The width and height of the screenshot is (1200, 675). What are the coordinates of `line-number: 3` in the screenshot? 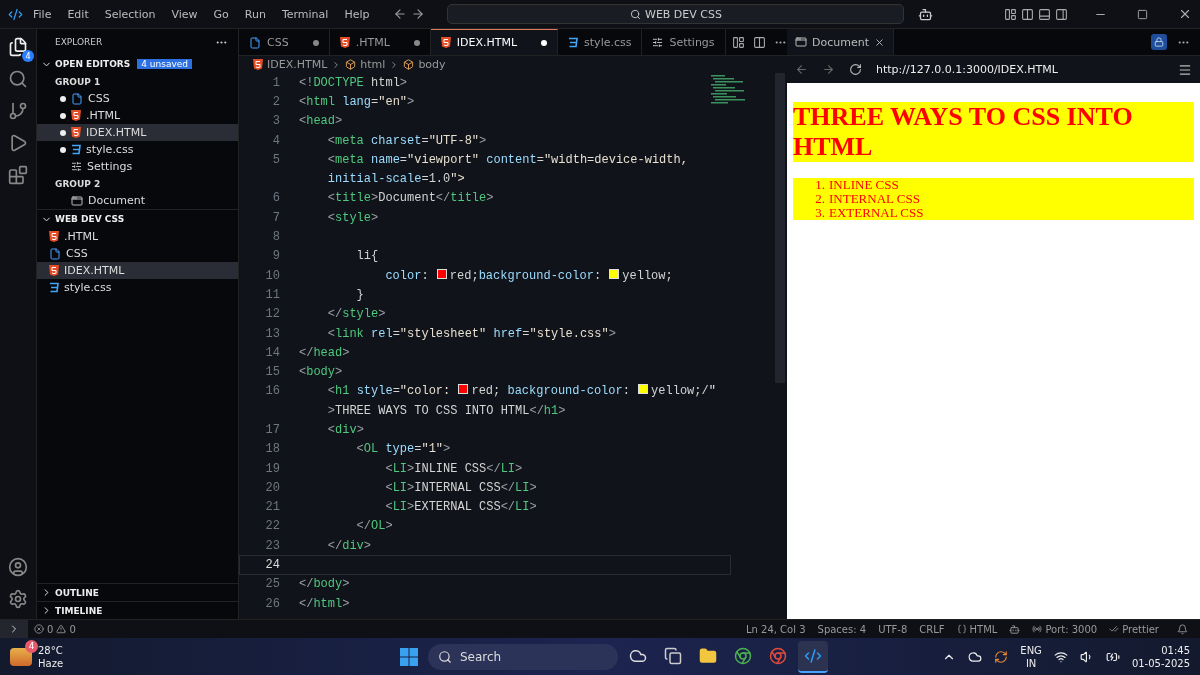 It's located at (276, 121).